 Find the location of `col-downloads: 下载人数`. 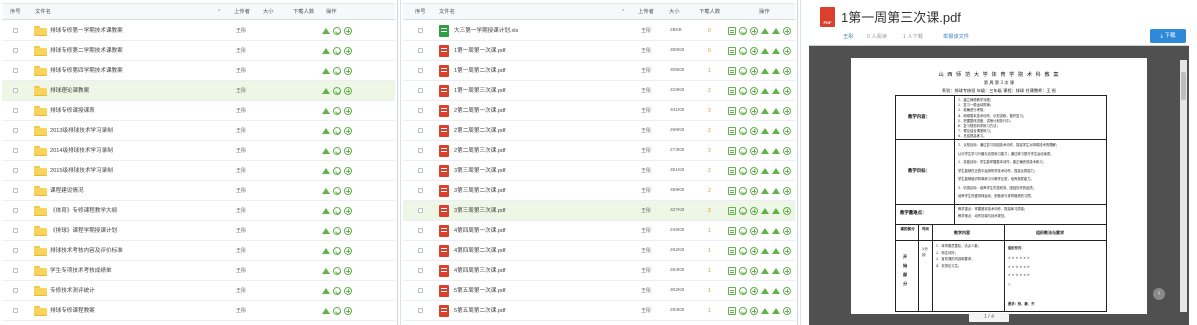

col-downloads: 下载人数 is located at coordinates (303, 12).